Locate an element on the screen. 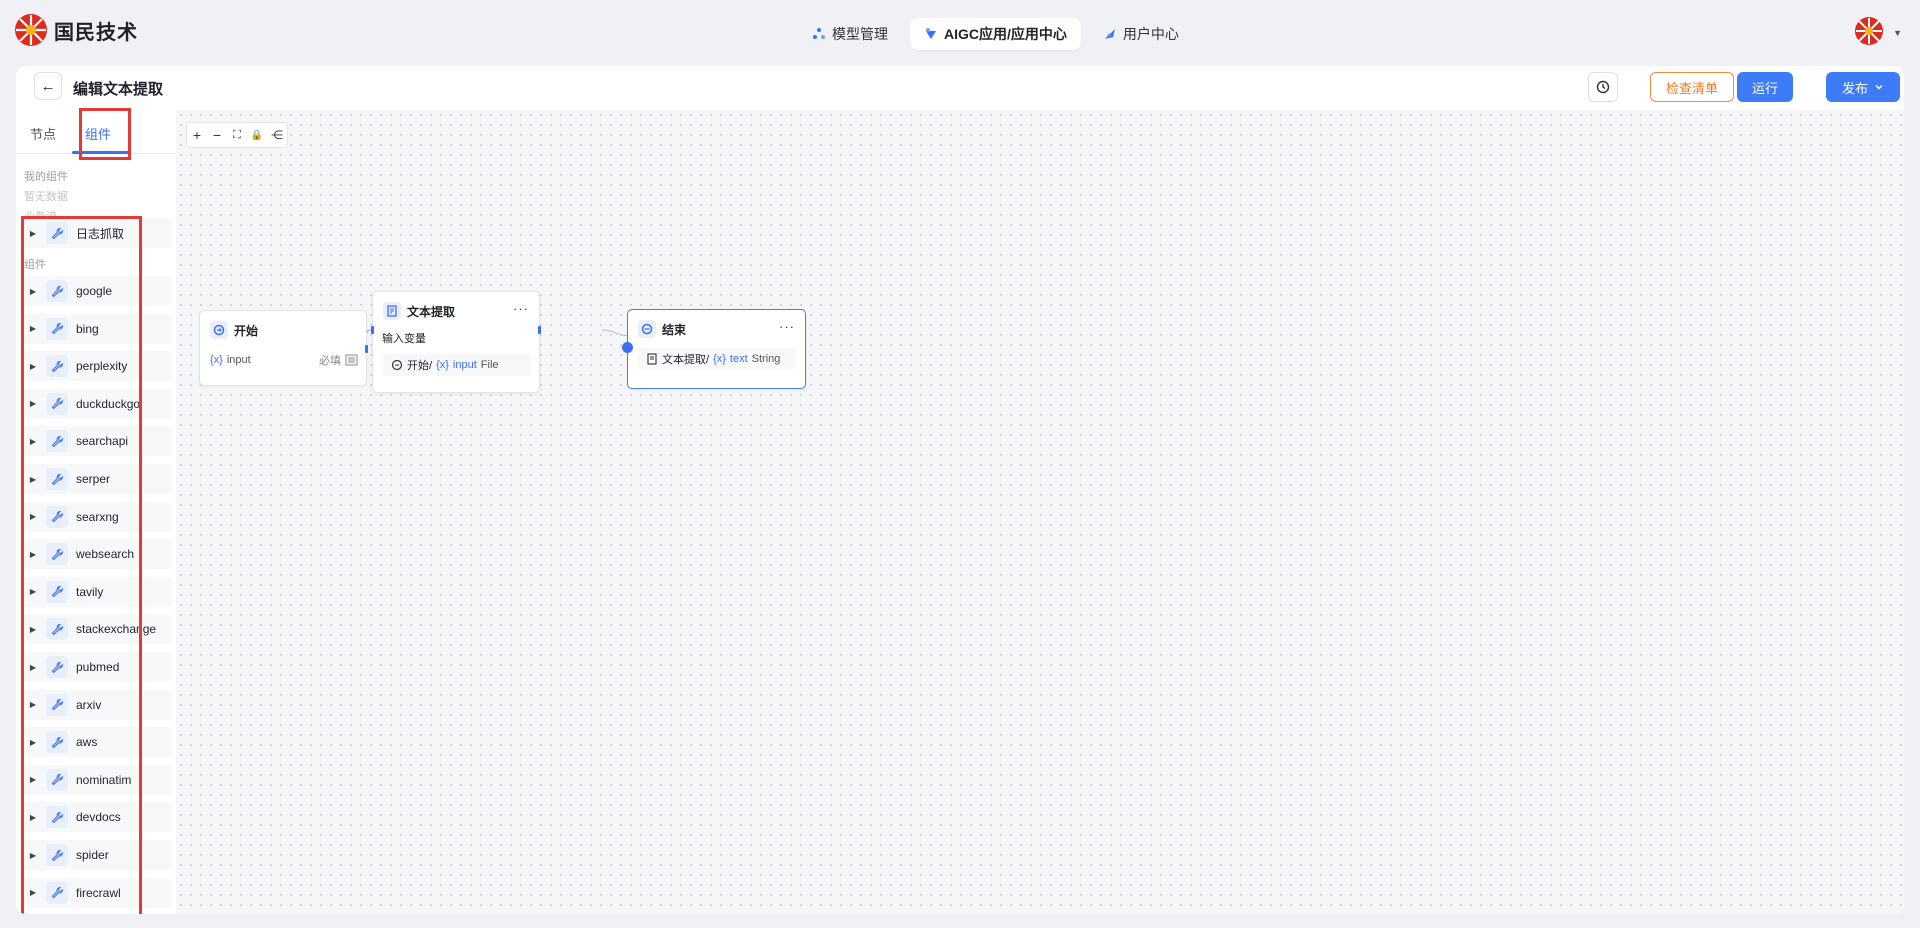 The height and width of the screenshot is (928, 1920). end-node: 结束 ··· 文本提取/ {x} text String is located at coordinates (714, 349).